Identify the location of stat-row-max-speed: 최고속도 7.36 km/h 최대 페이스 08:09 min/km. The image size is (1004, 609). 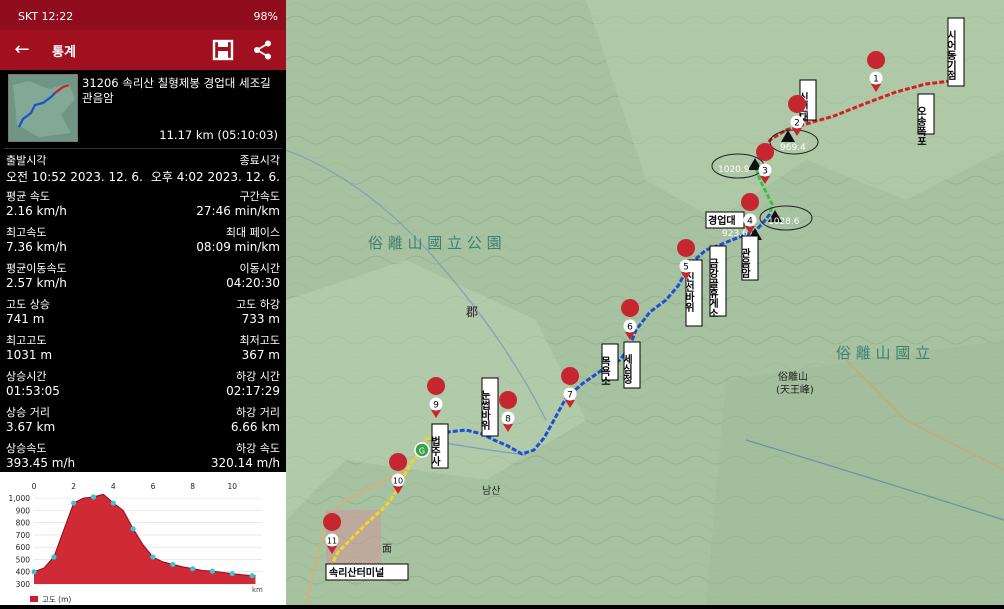
(143, 241).